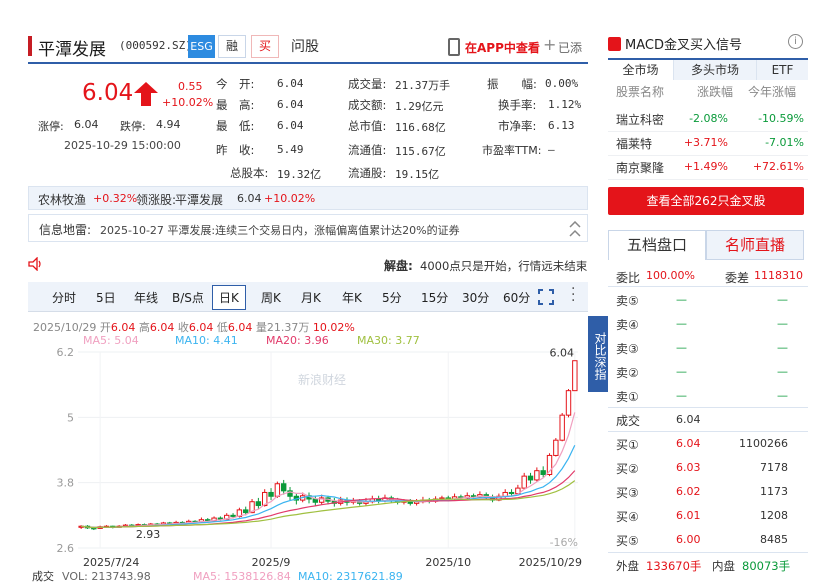 The width and height of the screenshot is (832, 586). I want to click on signal-ytd: -10.59%, so click(781, 118).